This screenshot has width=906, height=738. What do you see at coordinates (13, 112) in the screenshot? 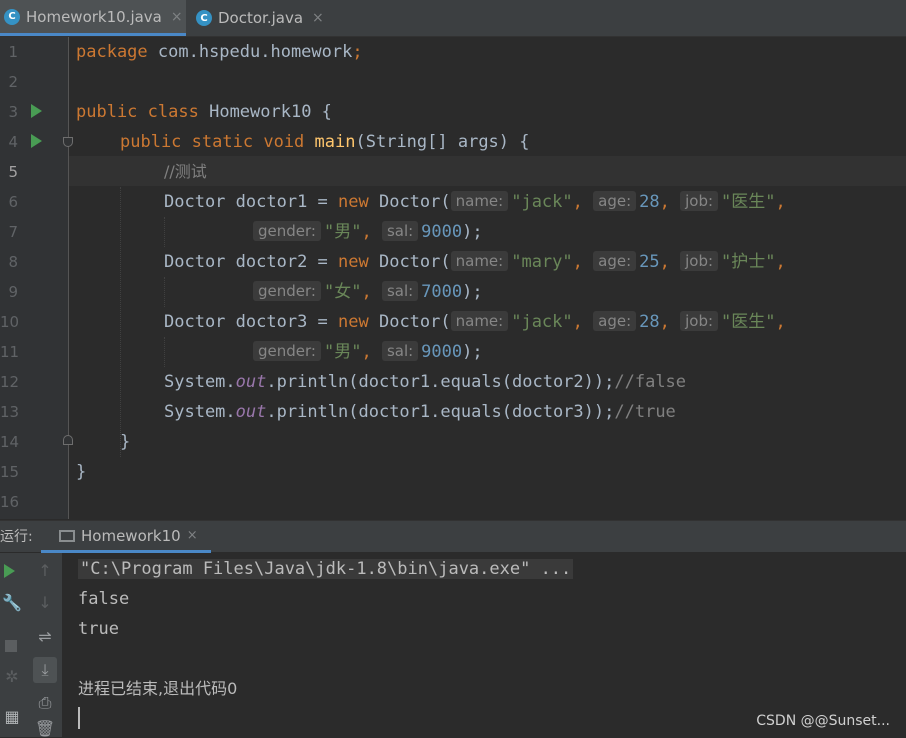
I see `line-number: 3` at bounding box center [13, 112].